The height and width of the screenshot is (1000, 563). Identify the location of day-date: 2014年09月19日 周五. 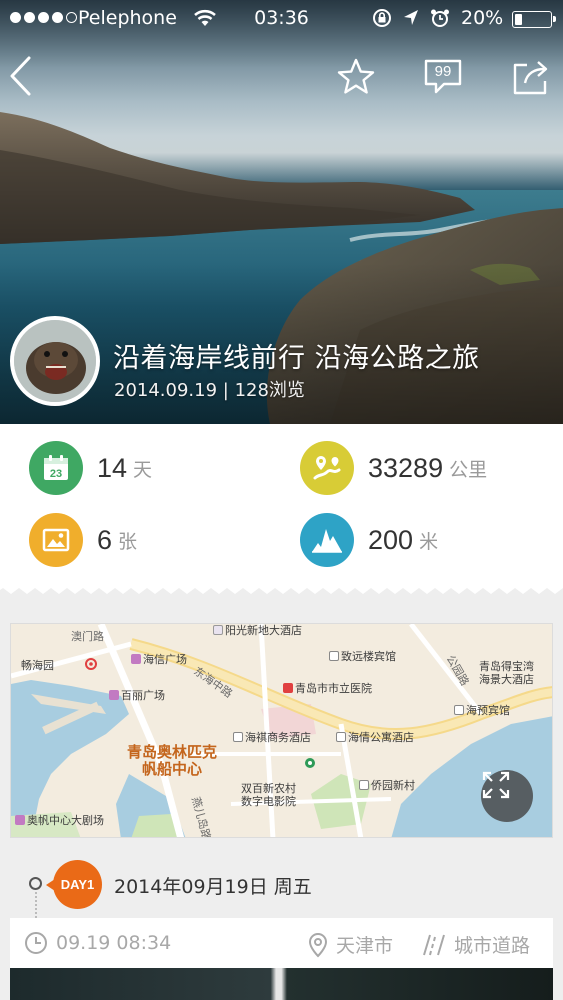
(213, 887).